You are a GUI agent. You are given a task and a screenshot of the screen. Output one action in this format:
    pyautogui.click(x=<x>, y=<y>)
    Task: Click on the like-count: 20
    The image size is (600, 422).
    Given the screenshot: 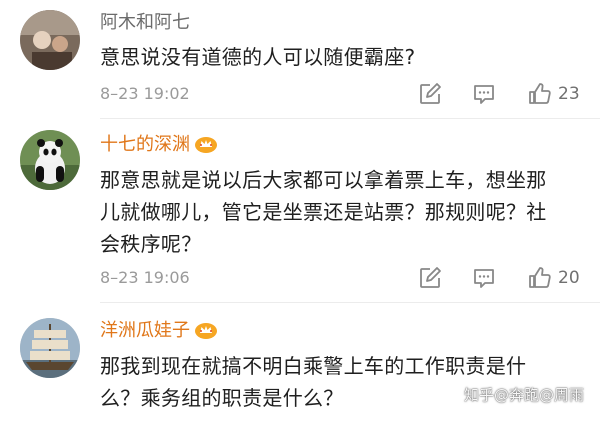 What is the action you would take?
    pyautogui.click(x=569, y=278)
    